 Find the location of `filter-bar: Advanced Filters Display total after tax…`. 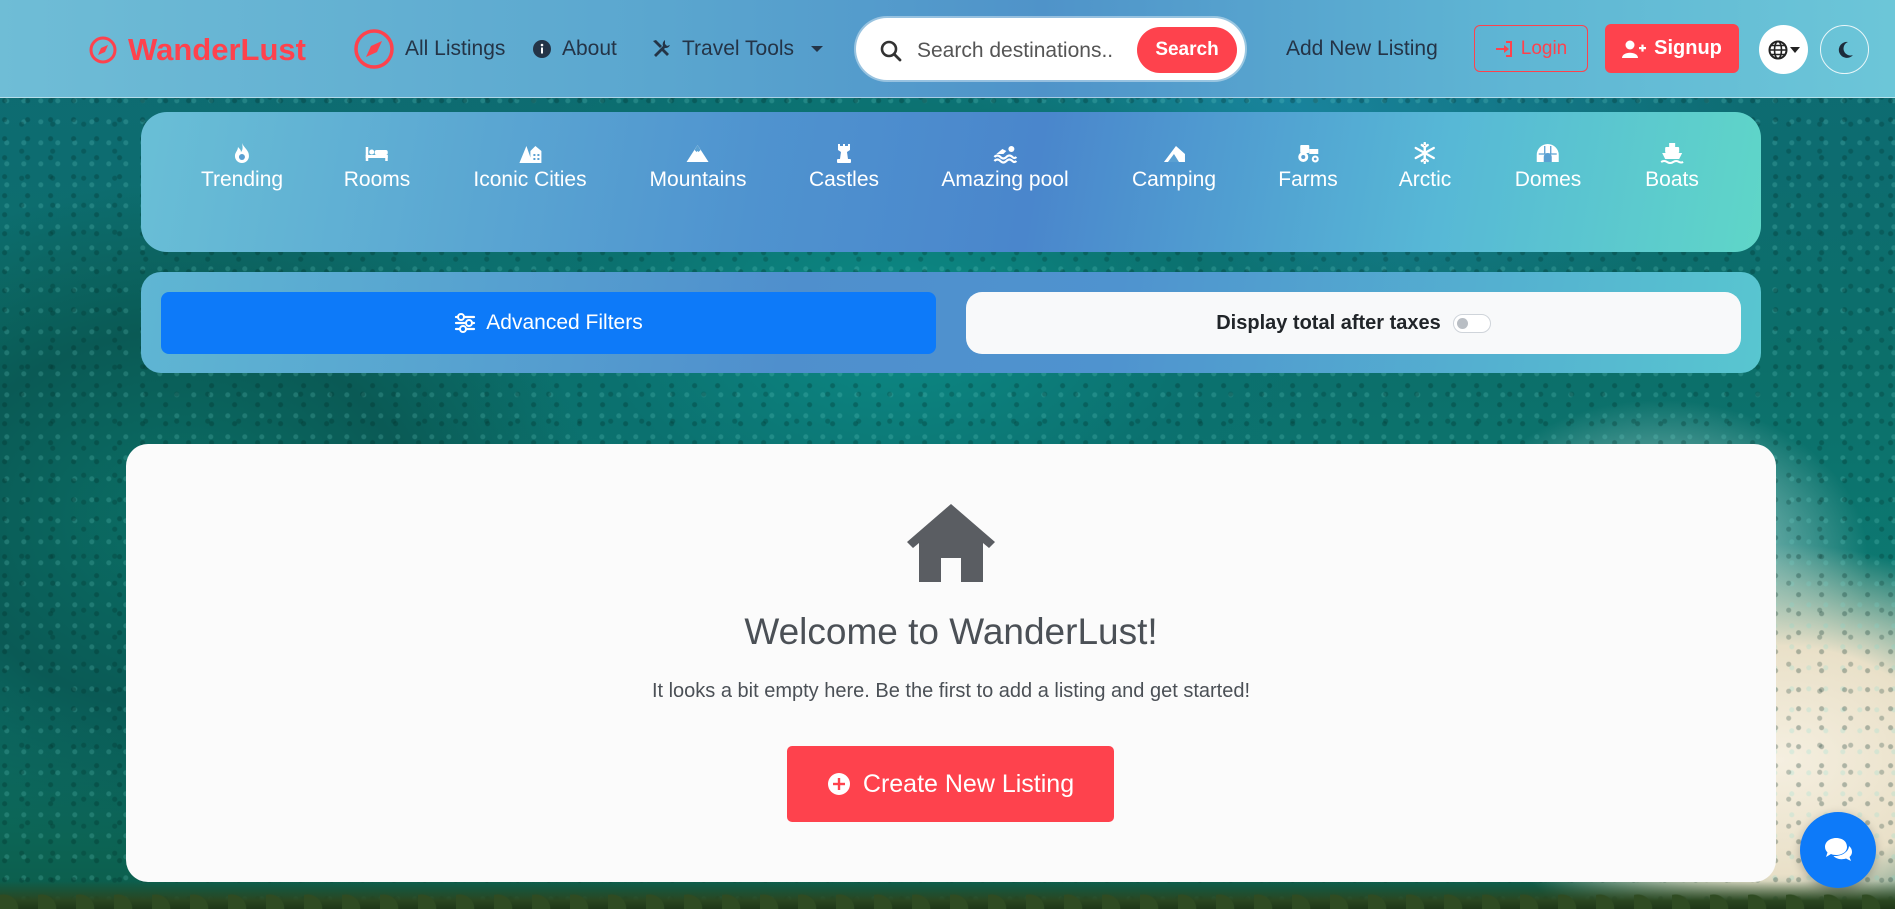

filter-bar: Advanced Filters Display total after tax… is located at coordinates (951, 322).